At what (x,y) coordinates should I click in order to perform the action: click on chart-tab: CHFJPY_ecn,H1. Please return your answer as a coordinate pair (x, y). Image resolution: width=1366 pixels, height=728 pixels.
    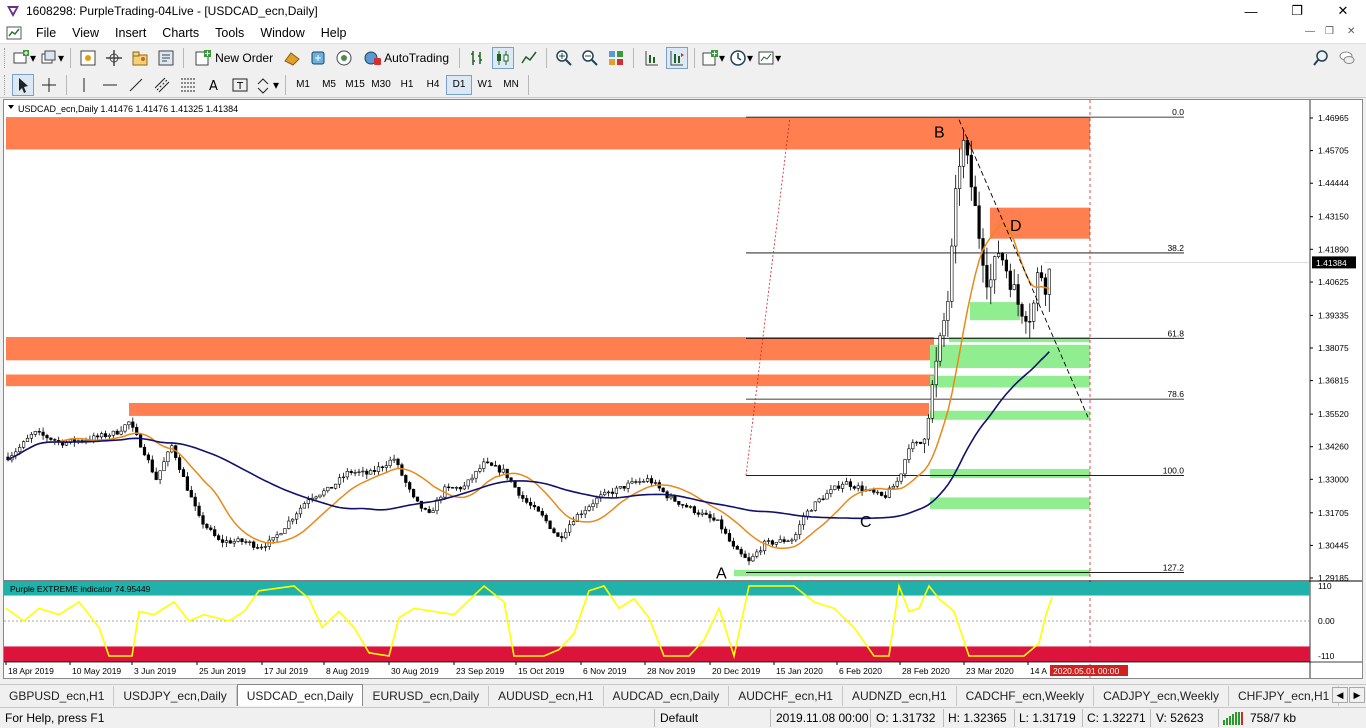
    Looking at the image, I should click on (1284, 696).